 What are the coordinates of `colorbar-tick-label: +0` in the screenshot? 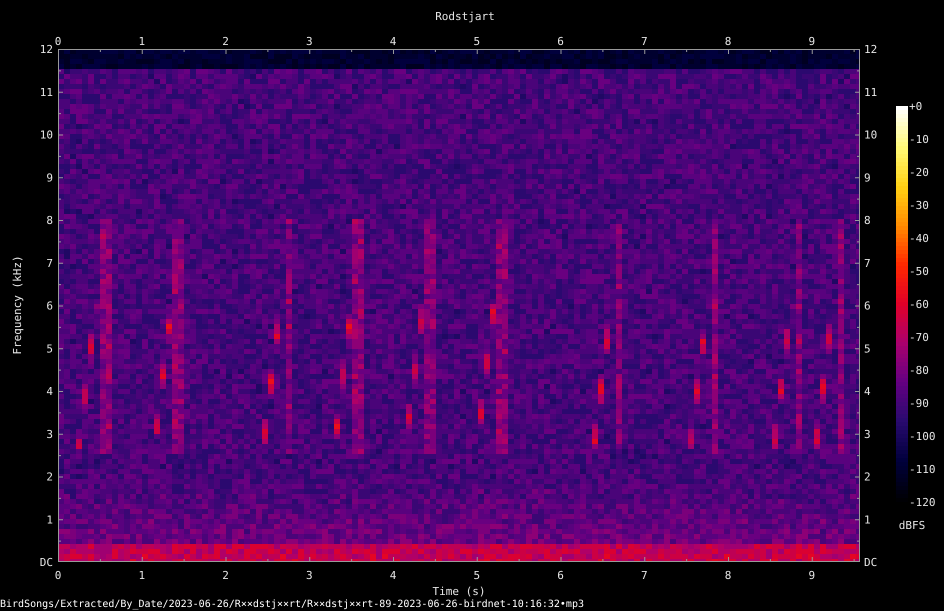 It's located at (915, 106).